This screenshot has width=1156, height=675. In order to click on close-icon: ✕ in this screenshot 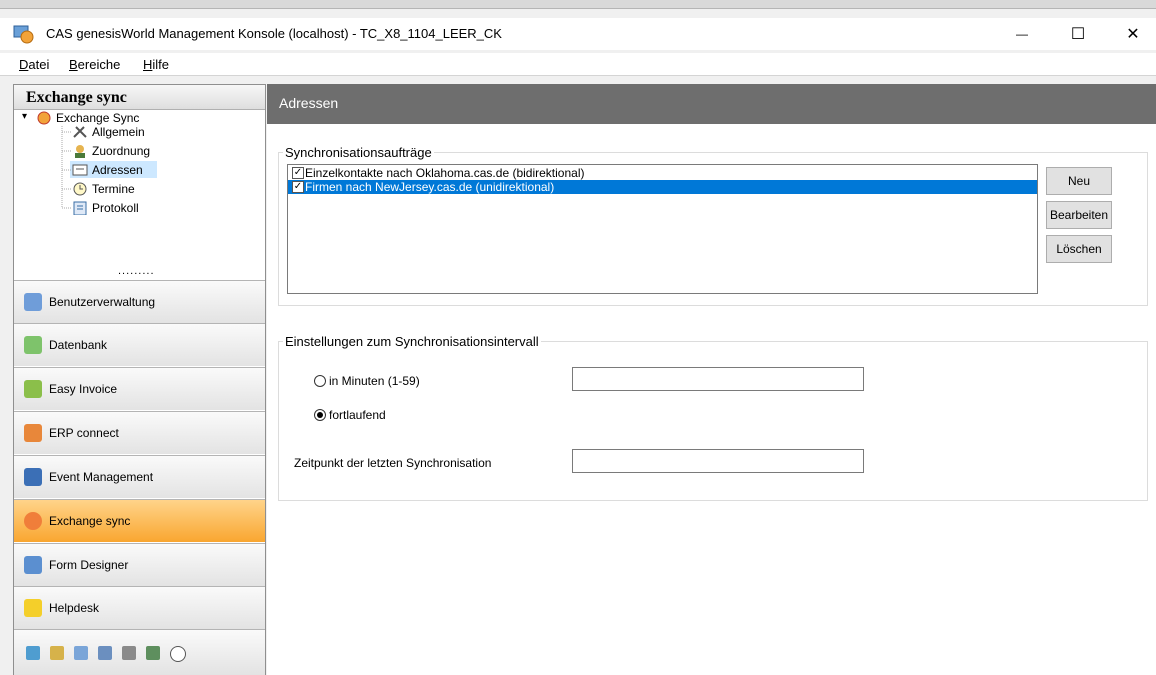, I will do `click(1133, 34)`.